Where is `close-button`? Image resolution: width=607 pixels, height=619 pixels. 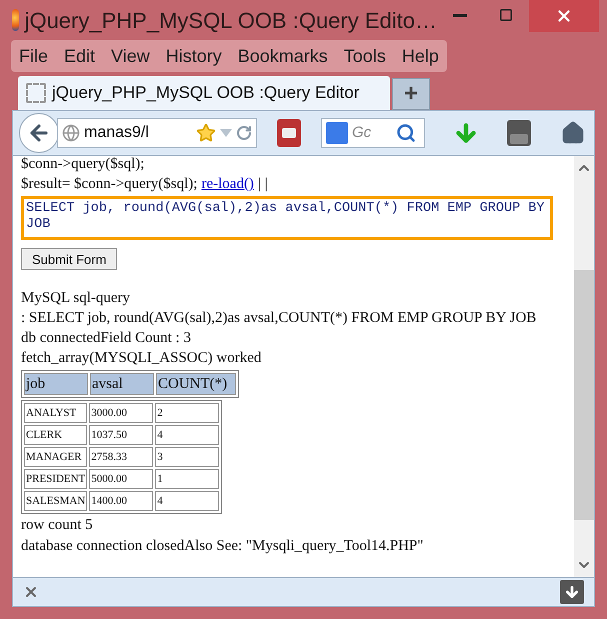 close-button is located at coordinates (564, 16).